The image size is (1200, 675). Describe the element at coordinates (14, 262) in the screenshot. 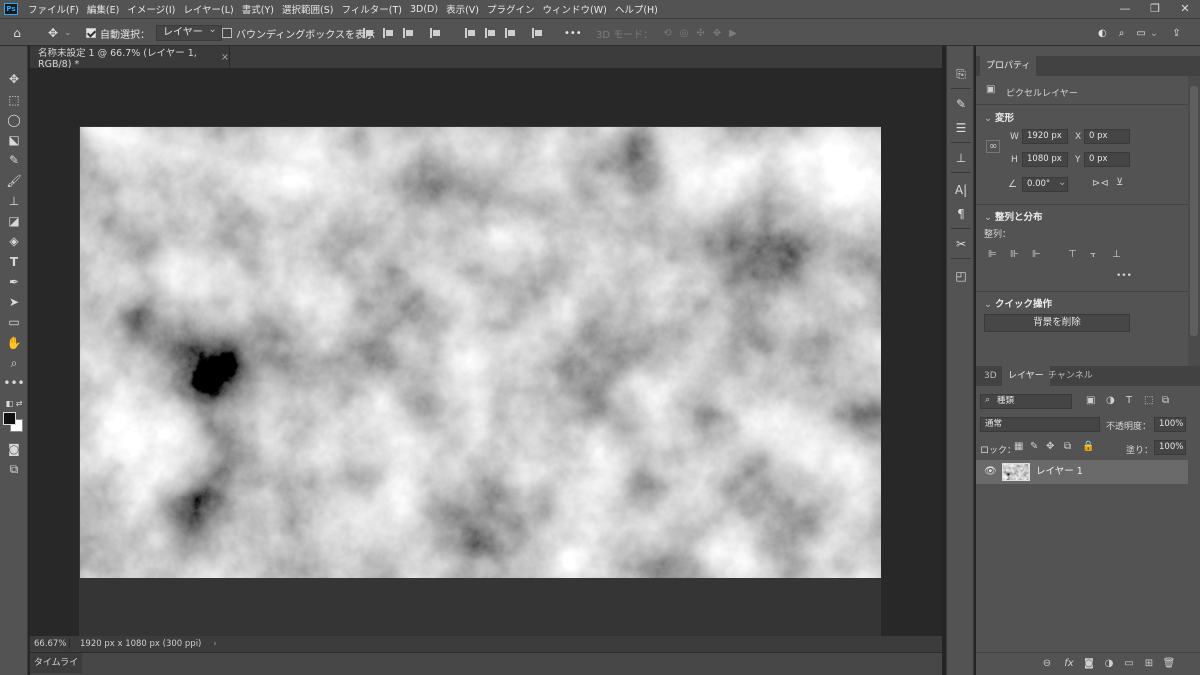

I see `type-tool-icon: T` at that location.